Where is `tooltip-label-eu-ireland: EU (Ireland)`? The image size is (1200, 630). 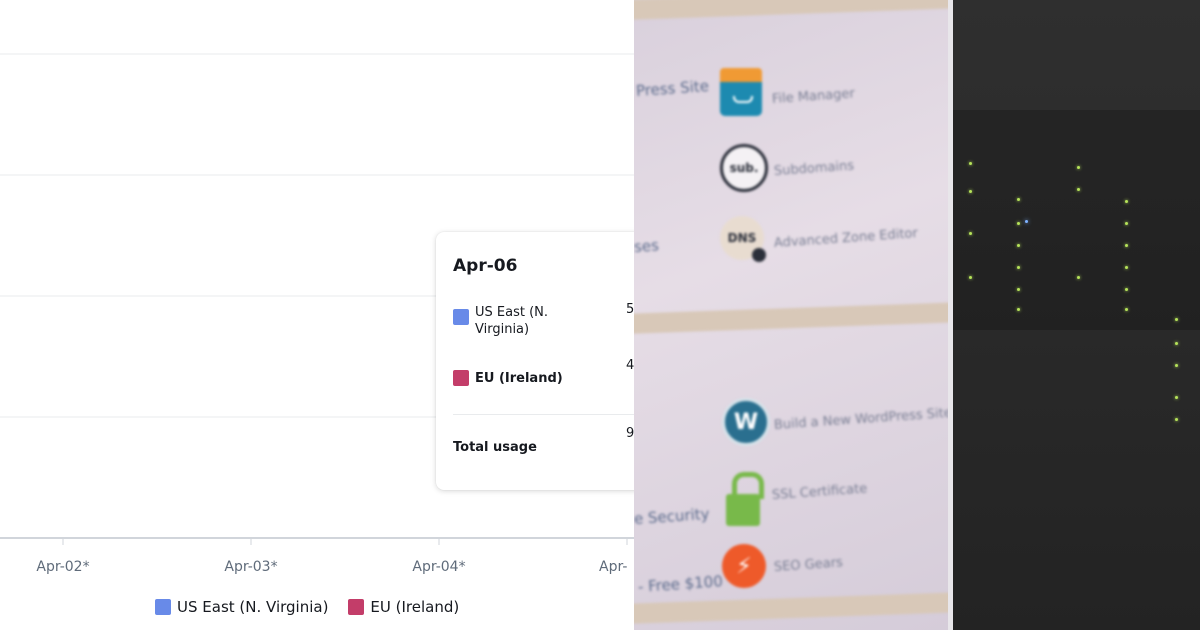
tooltip-label-eu-ireland: EU (Ireland) is located at coordinates (519, 378).